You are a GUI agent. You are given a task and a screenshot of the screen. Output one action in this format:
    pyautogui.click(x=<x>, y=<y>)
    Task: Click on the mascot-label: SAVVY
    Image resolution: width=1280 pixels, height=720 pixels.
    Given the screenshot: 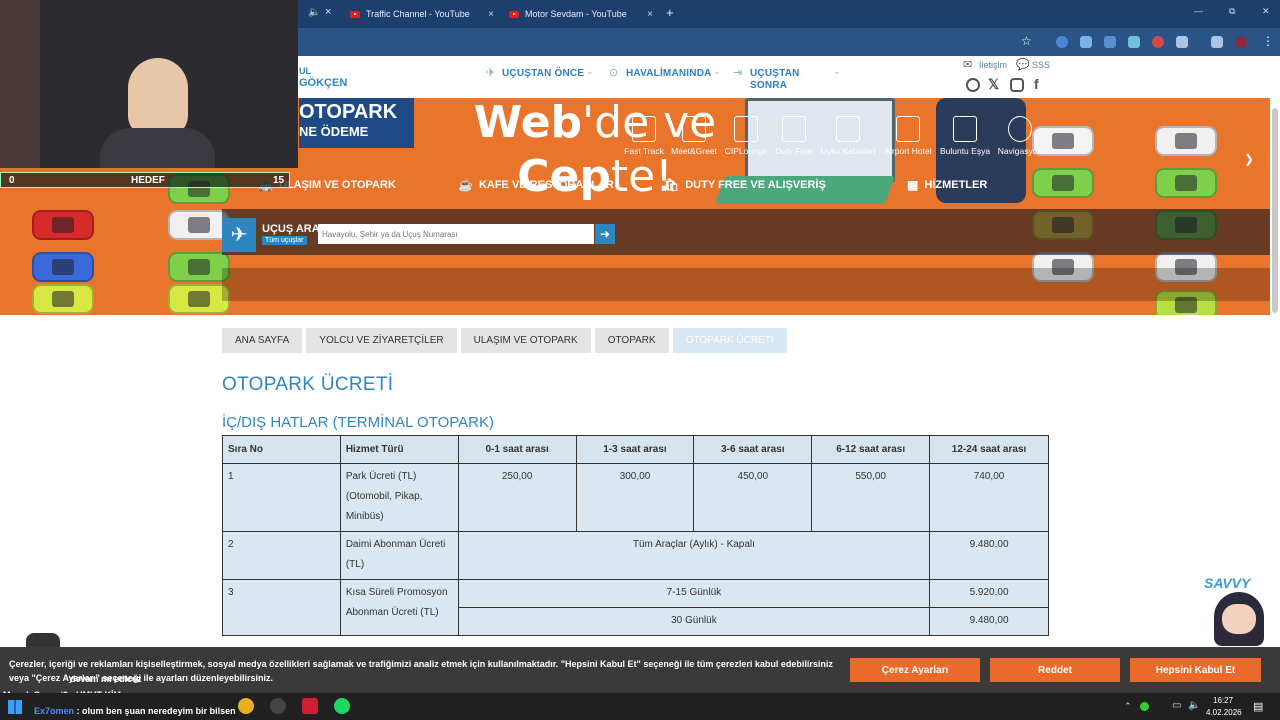 What is the action you would take?
    pyautogui.click(x=1227, y=583)
    